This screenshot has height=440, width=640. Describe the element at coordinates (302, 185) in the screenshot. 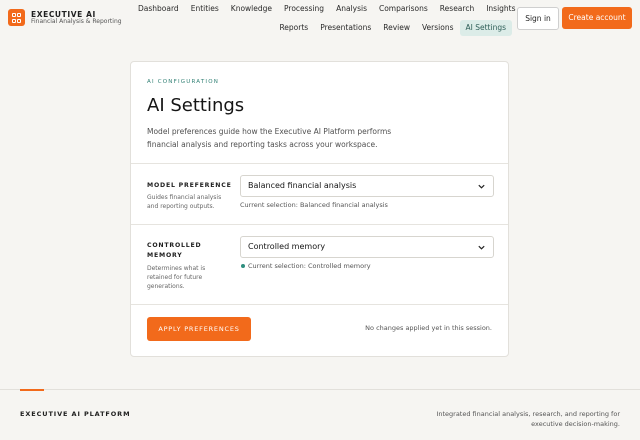

I see `model-preference-value: Balanced financial analysis` at that location.